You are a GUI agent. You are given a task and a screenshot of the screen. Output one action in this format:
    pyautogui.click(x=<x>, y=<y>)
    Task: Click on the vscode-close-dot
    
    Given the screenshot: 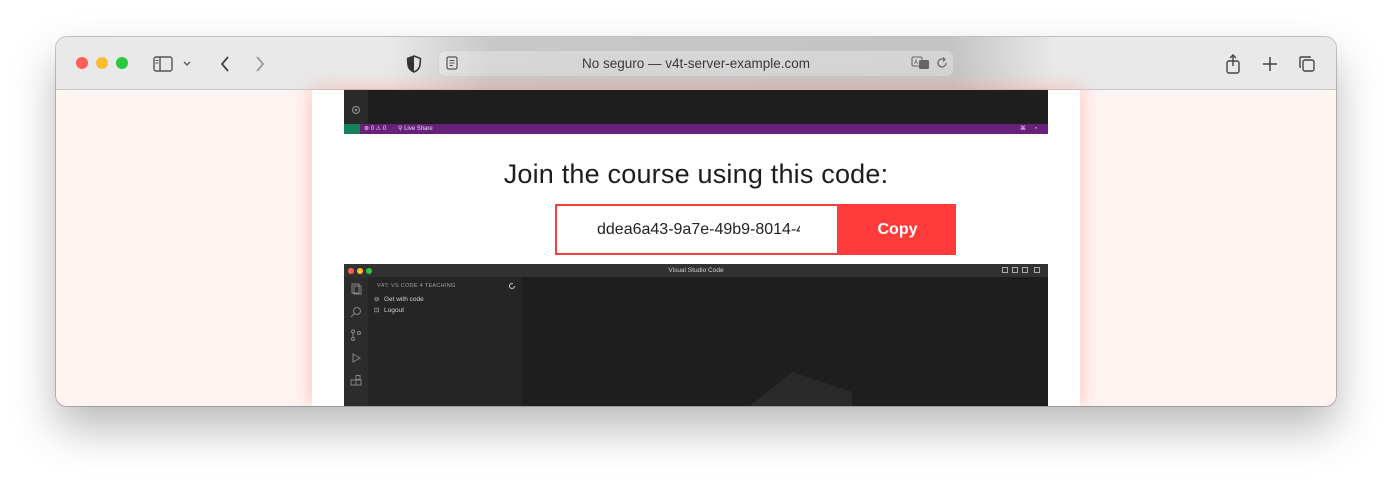 What is the action you would take?
    pyautogui.click(x=351, y=271)
    